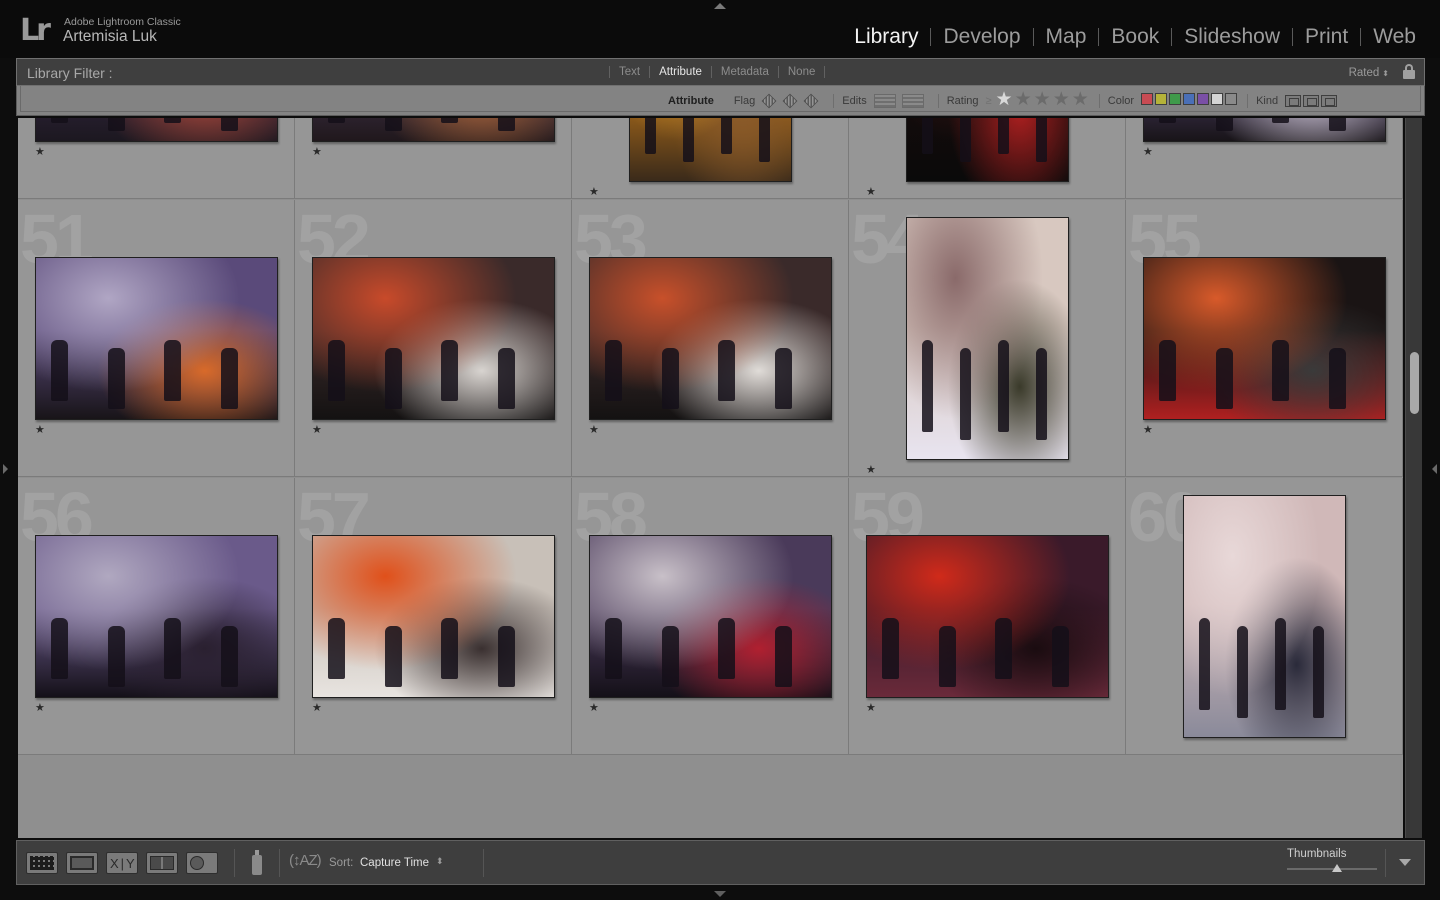 The height and width of the screenshot is (900, 1440). I want to click on unedited-icon, so click(912, 101).